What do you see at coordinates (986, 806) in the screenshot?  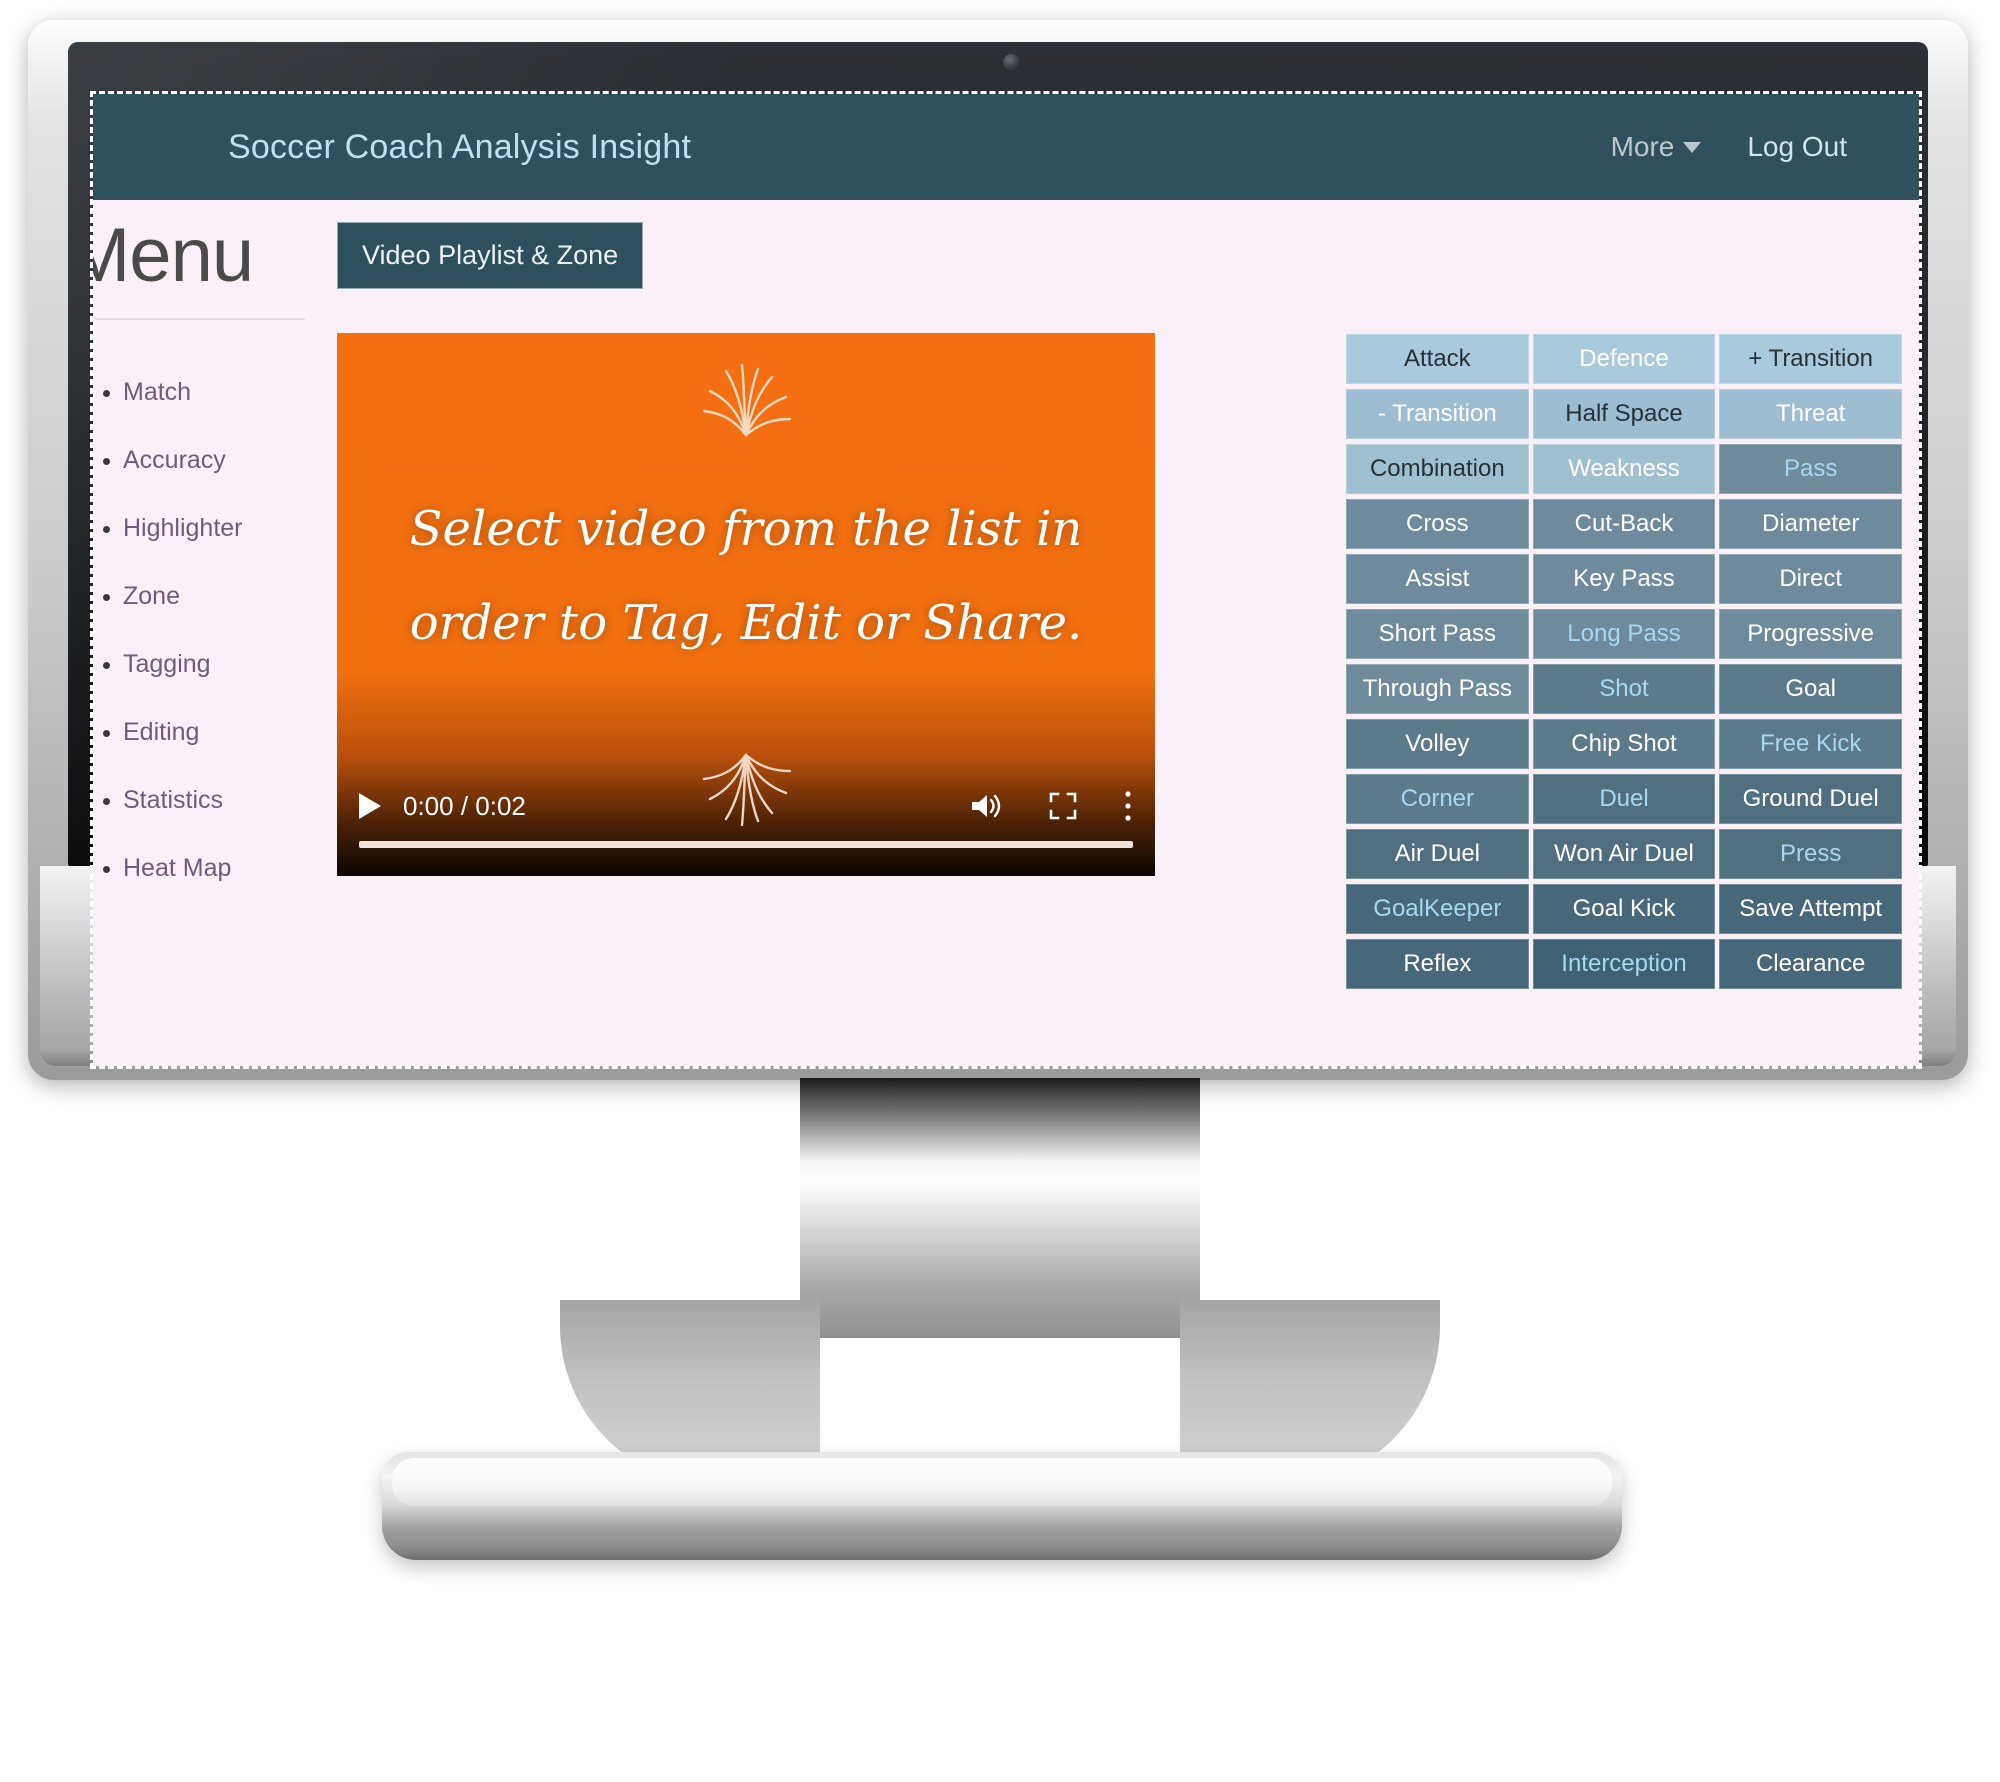 I see `volume-icon` at bounding box center [986, 806].